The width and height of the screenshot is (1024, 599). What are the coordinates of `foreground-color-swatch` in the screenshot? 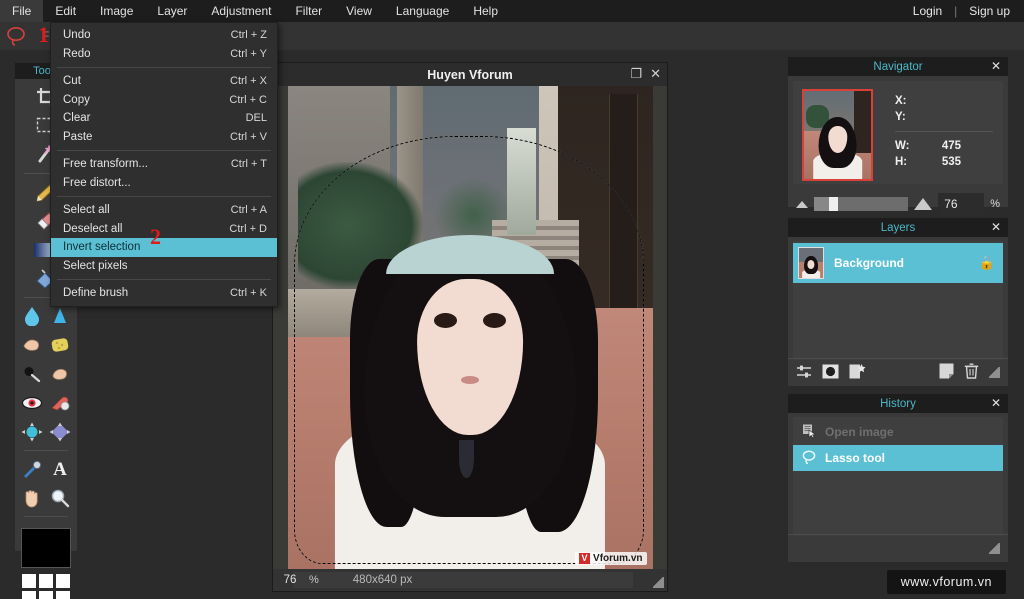 It's located at (46, 548).